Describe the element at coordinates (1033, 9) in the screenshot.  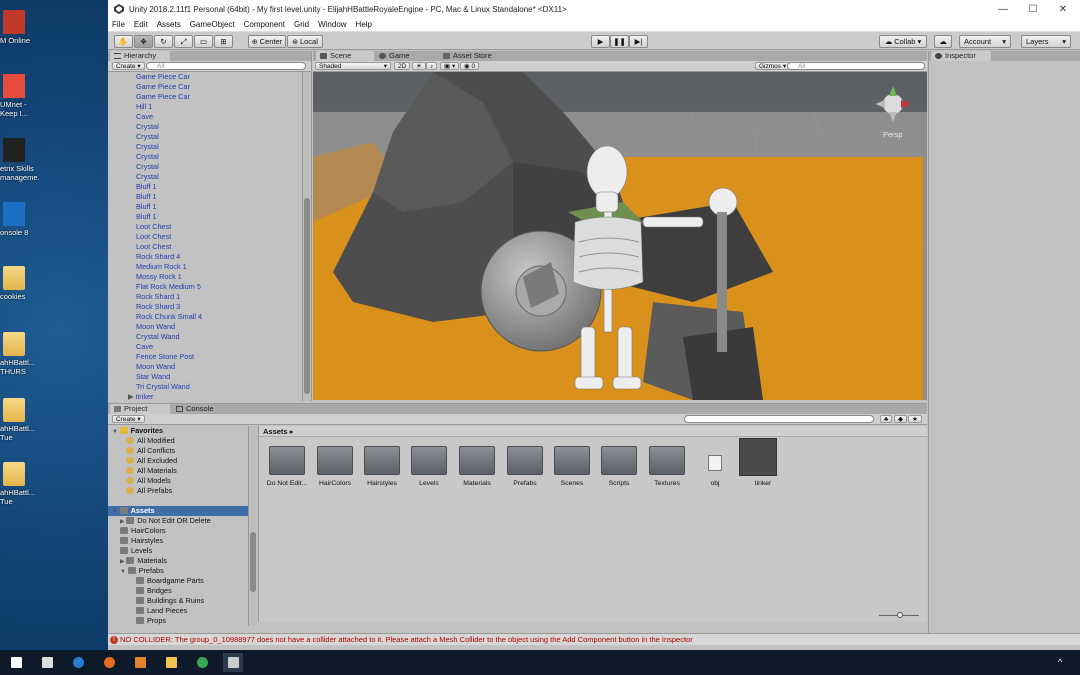
I see `maximize-icon: ☐` at that location.